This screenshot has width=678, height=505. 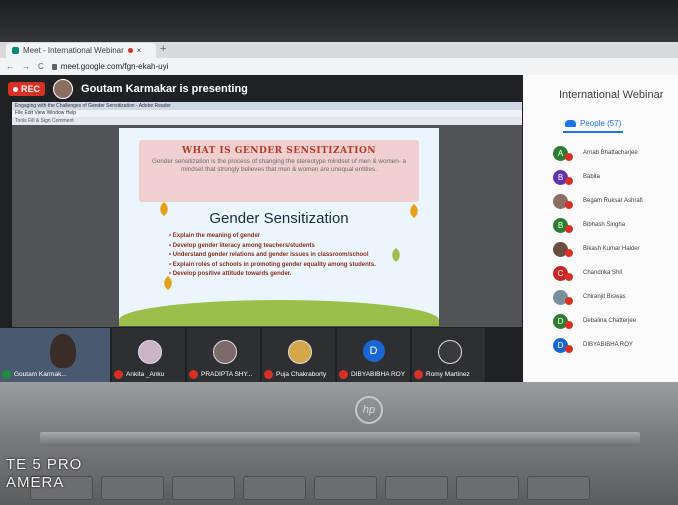 What do you see at coordinates (604, 225) in the screenshot?
I see `participant-name: Bibhash Singha` at bounding box center [604, 225].